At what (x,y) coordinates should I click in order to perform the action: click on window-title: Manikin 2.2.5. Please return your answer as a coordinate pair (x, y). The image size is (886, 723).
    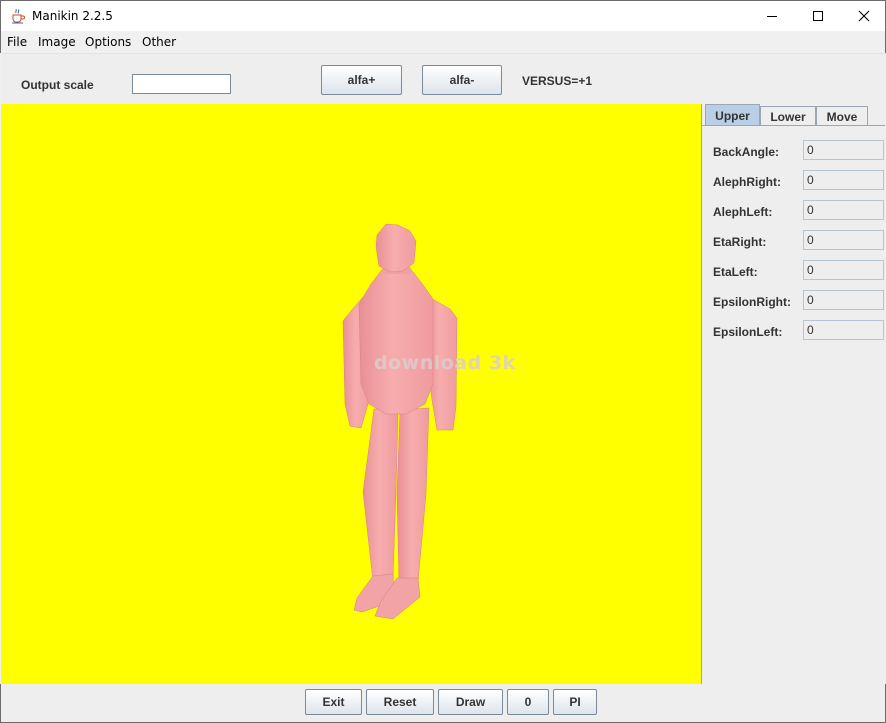
    Looking at the image, I should click on (72, 16).